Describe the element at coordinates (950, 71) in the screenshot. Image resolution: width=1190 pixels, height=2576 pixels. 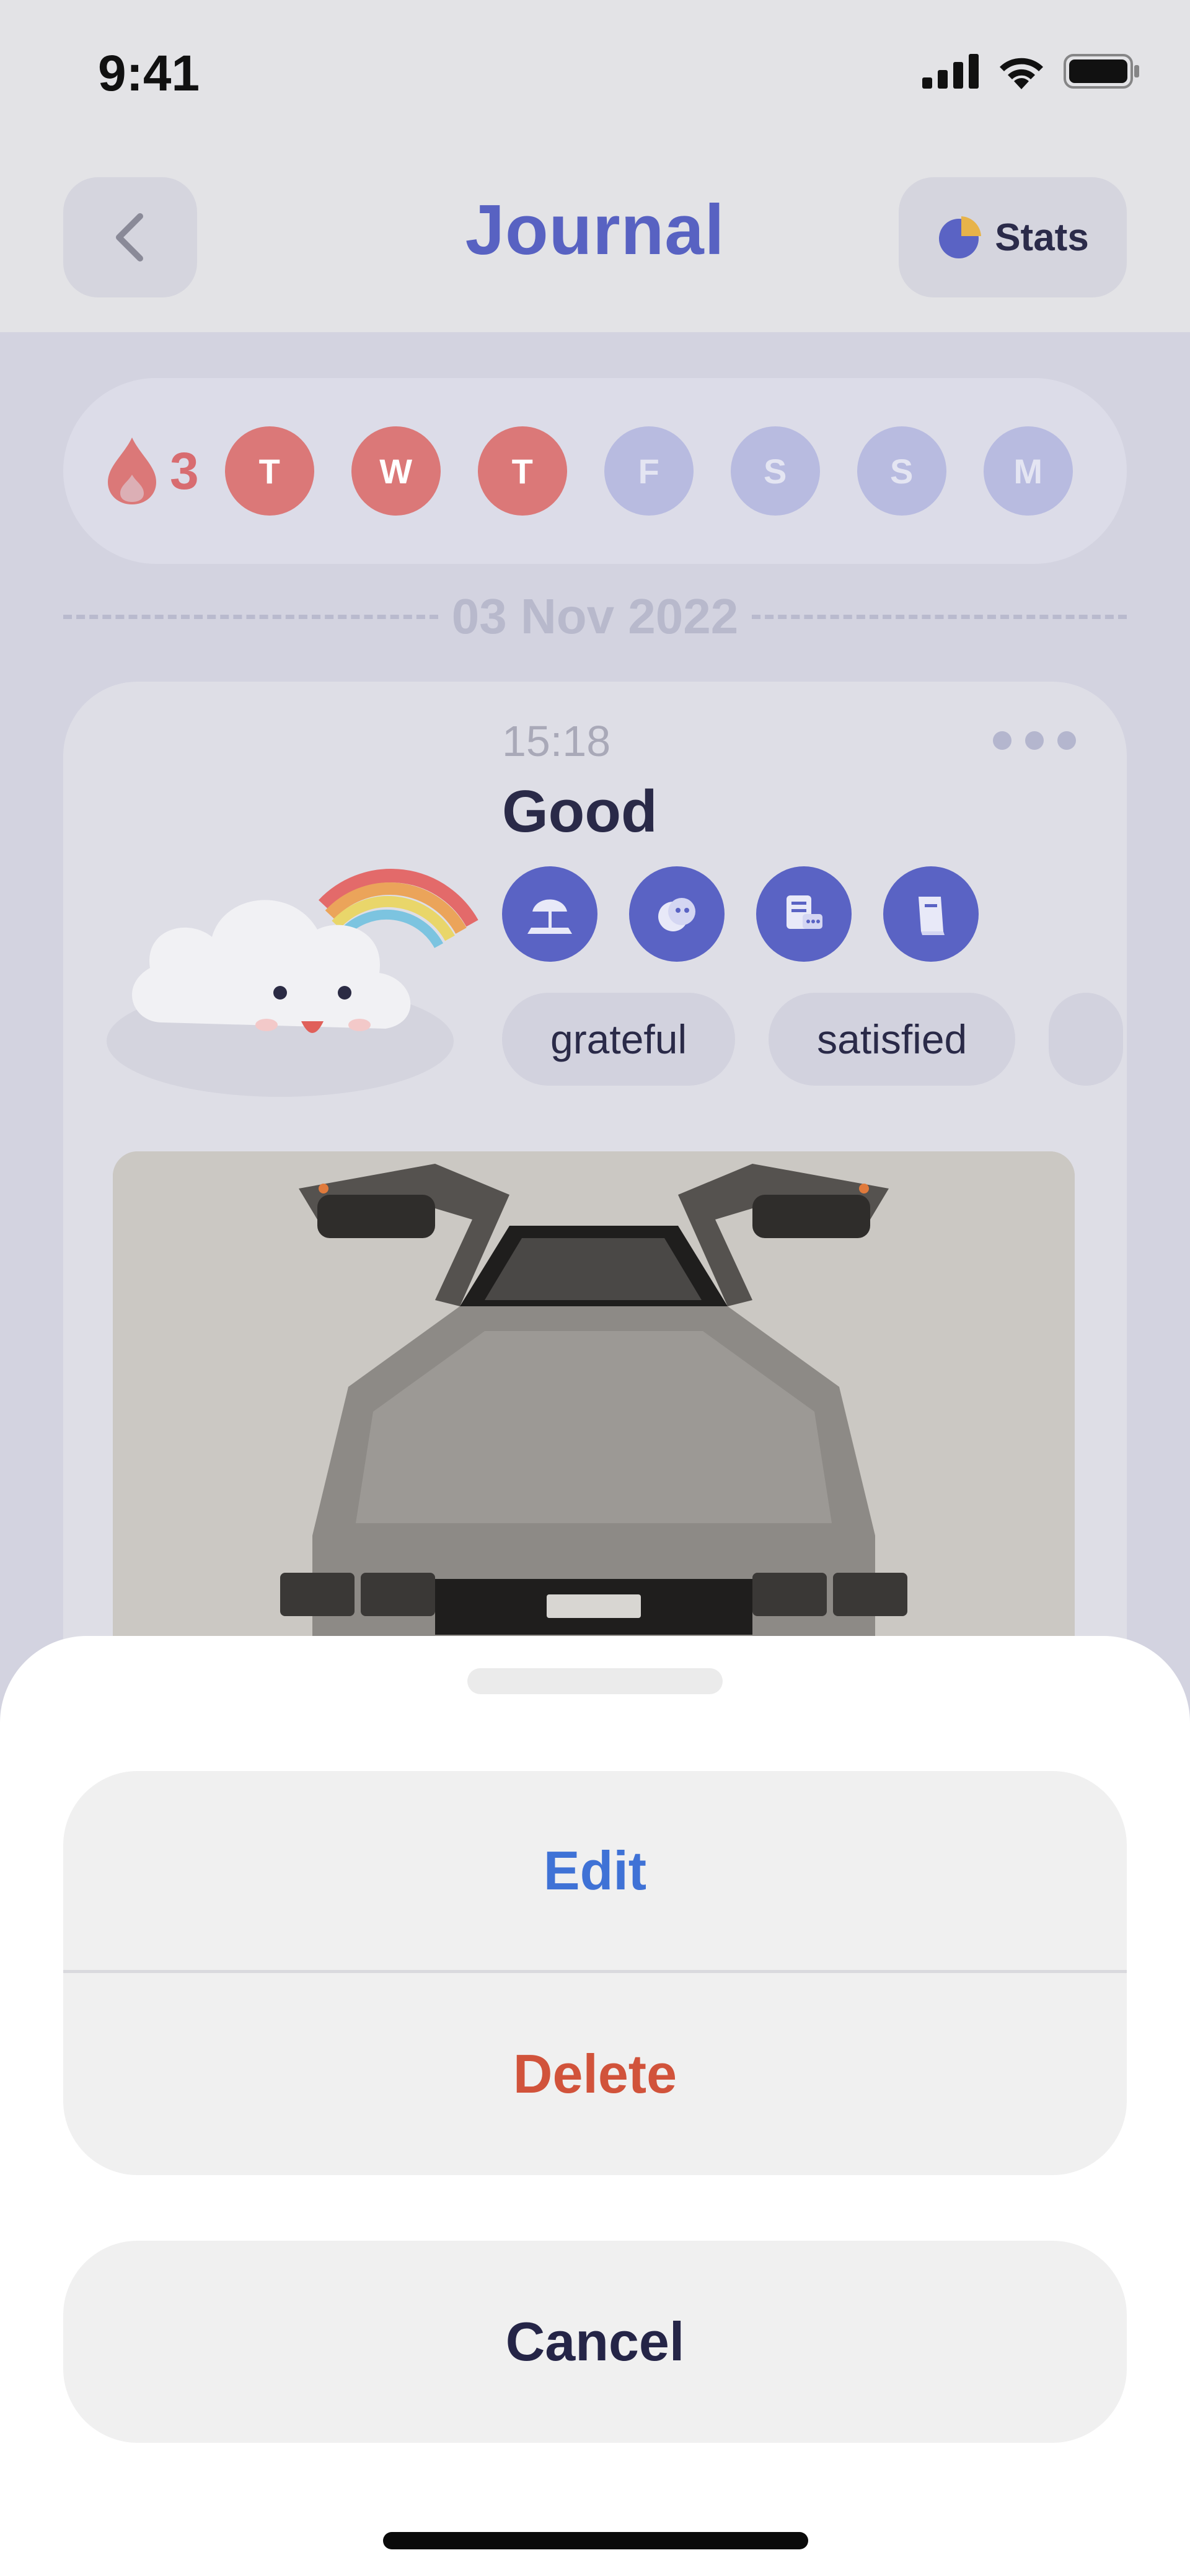
I see `cellular-signal-icon` at that location.